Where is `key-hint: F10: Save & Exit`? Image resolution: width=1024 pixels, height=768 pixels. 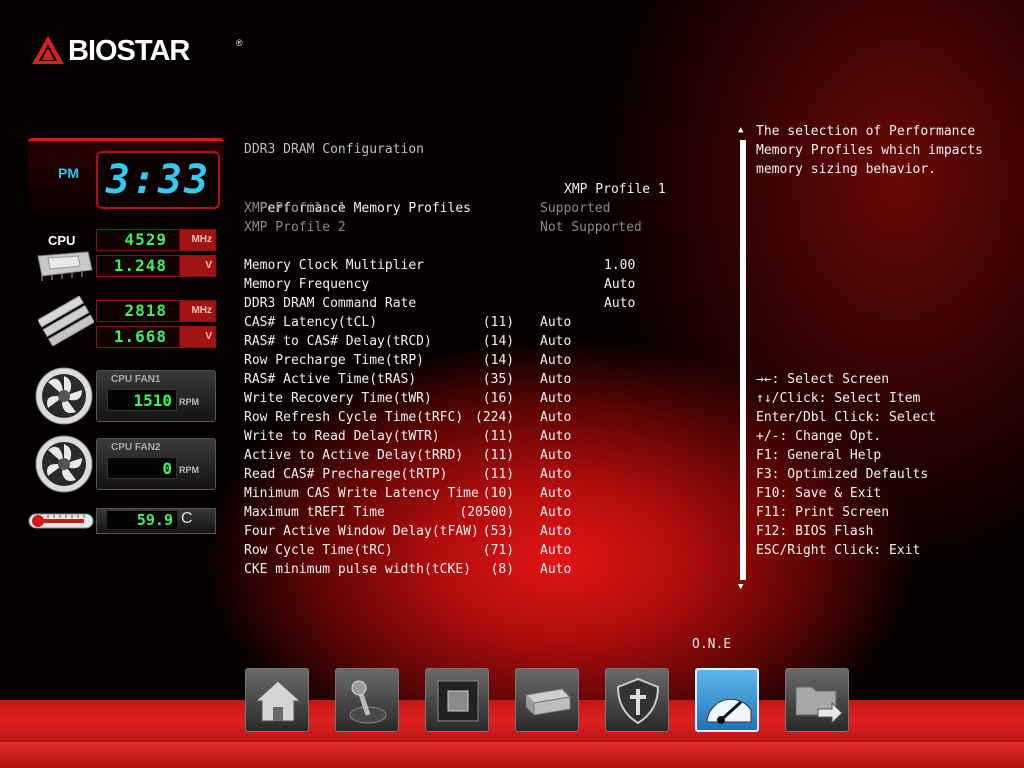 key-hint: F10: Save & Exit is located at coordinates (819, 493).